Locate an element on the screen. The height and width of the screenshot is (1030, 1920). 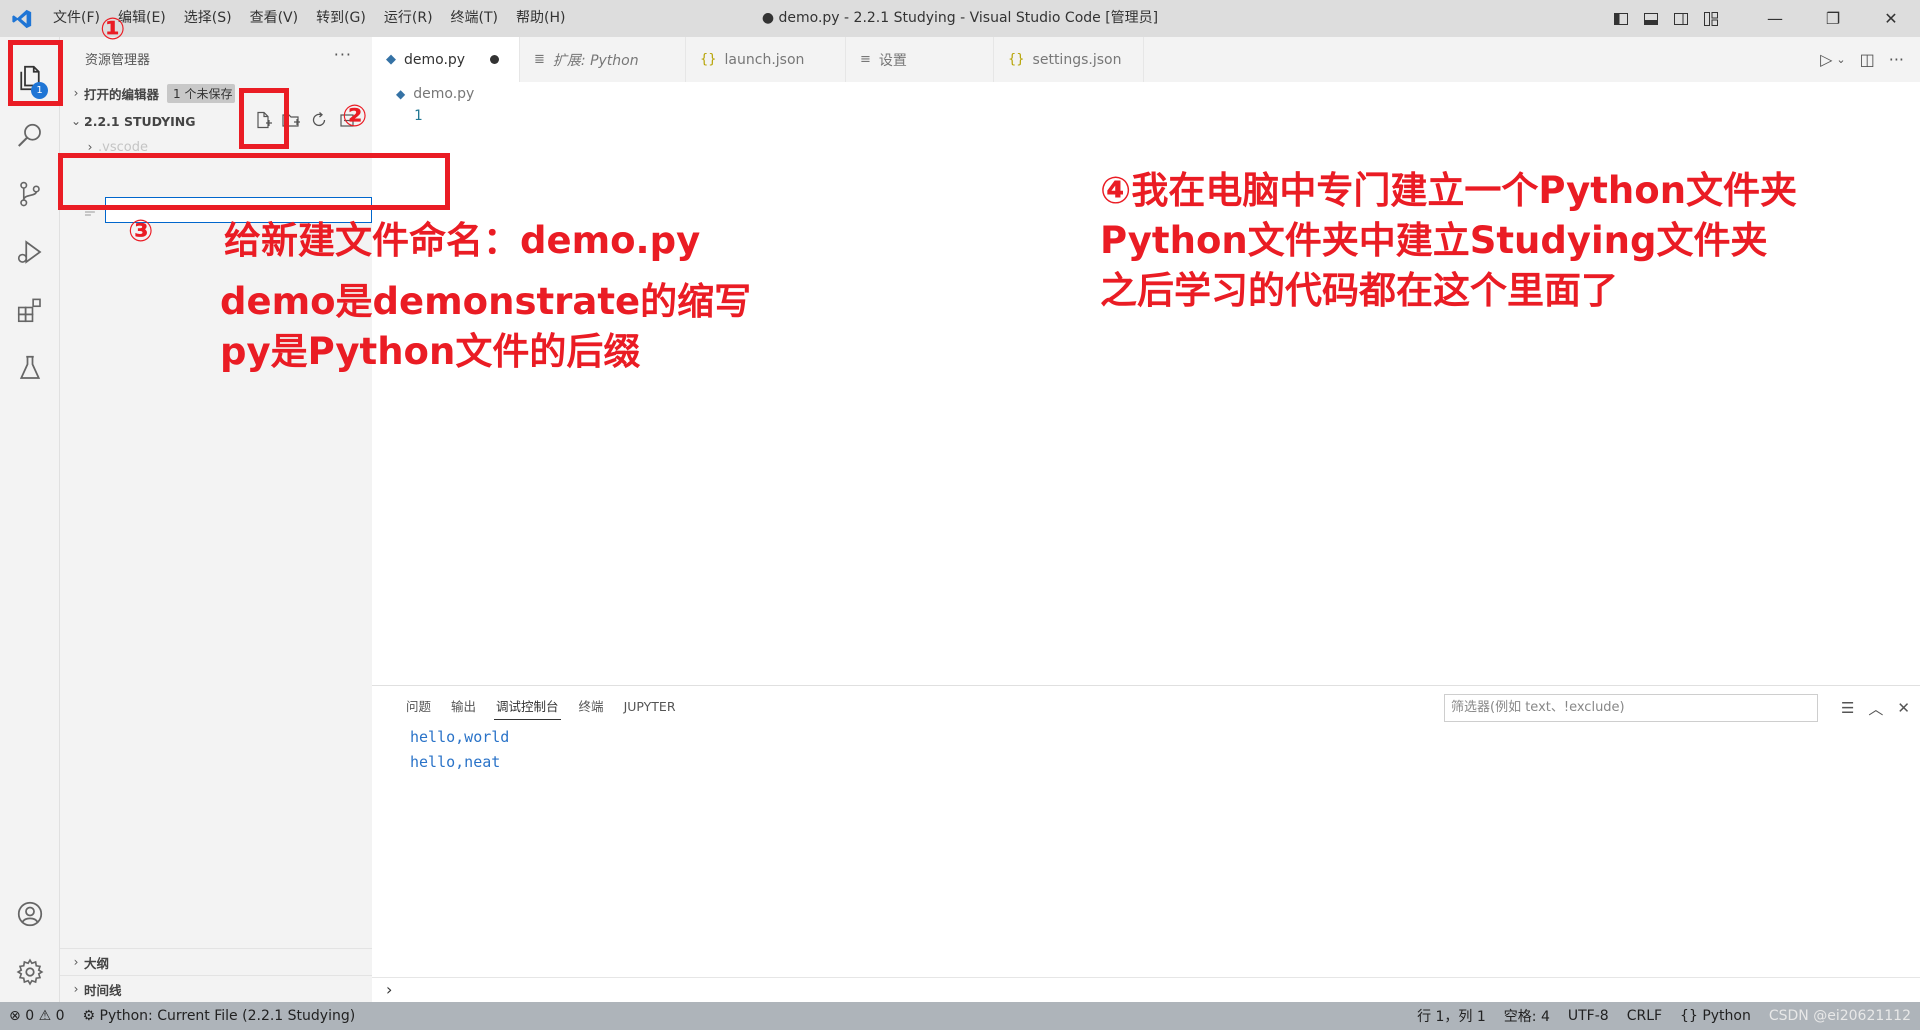
extensions-icon is located at coordinates (30, 310).